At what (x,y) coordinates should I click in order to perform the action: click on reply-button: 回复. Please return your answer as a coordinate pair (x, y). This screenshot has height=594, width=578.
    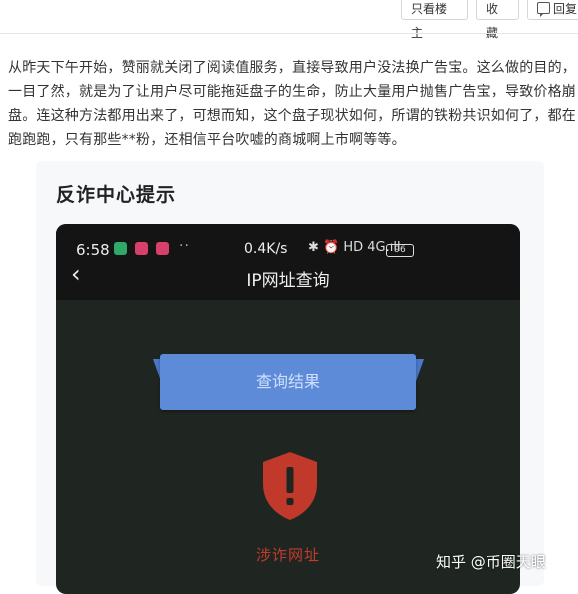
    Looking at the image, I should click on (552, 10).